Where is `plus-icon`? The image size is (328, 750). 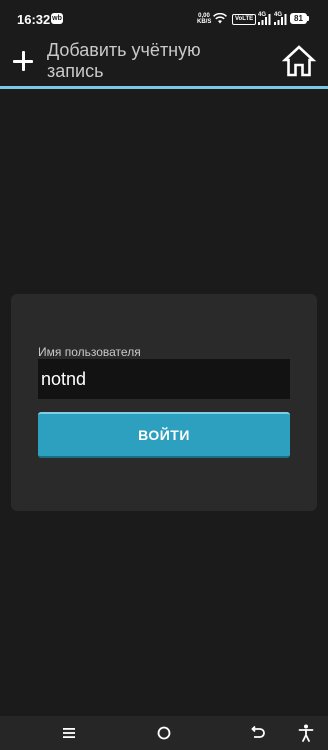
plus-icon is located at coordinates (23, 61).